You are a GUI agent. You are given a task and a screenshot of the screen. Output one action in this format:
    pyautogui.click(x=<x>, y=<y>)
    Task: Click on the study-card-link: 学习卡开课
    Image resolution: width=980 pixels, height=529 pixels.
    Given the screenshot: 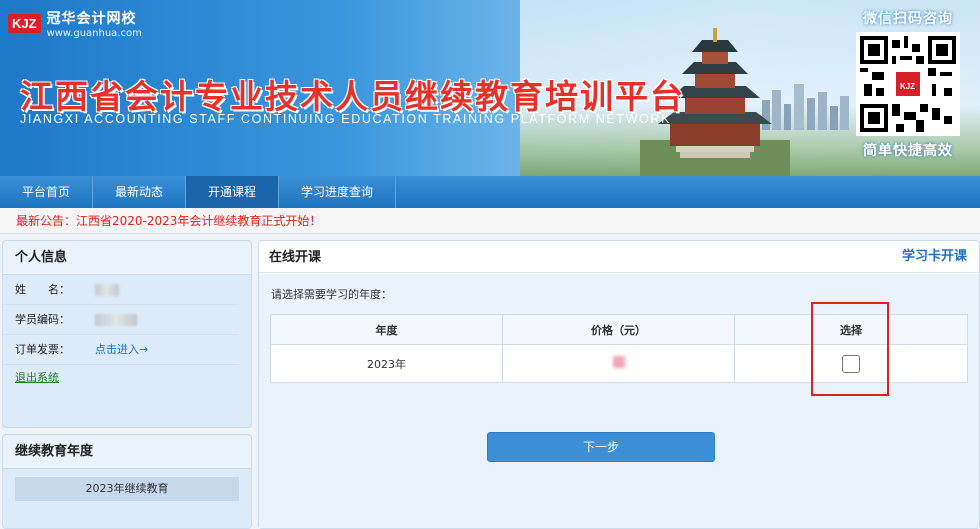 What is the action you would take?
    pyautogui.click(x=934, y=257)
    